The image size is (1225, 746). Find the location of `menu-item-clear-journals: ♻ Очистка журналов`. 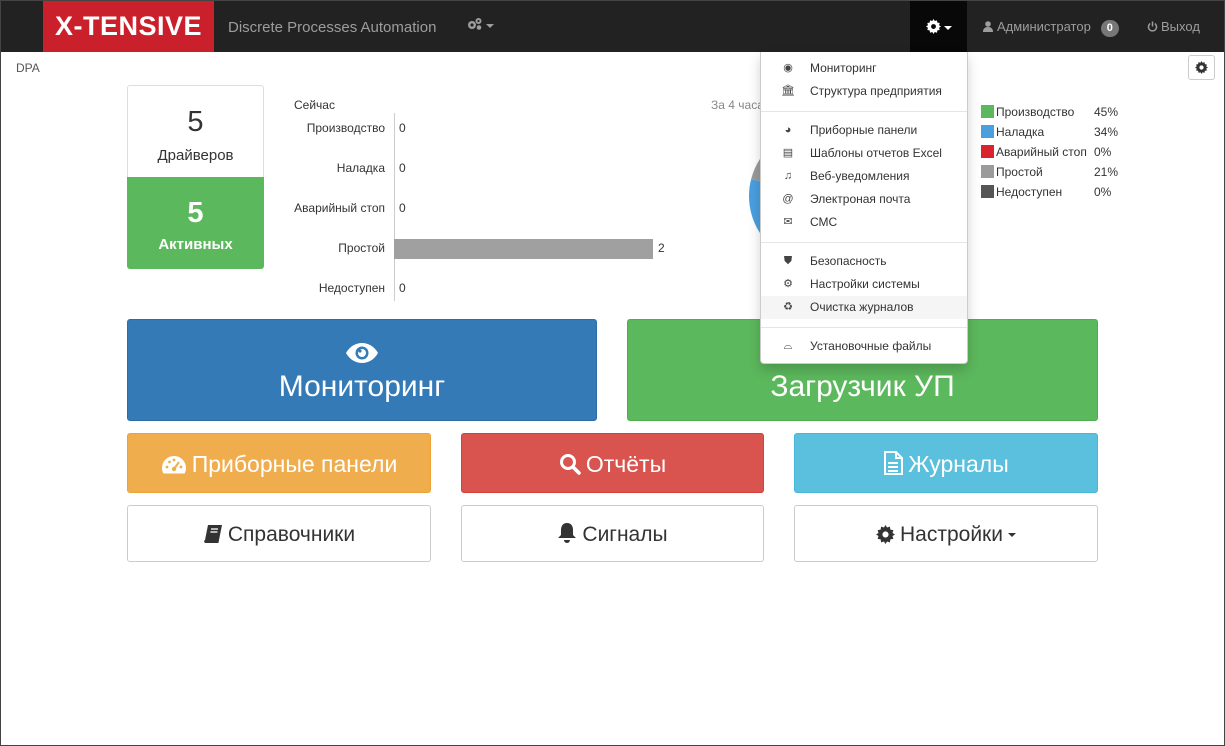

menu-item-clear-journals: ♻ Очистка журналов is located at coordinates (864, 307).